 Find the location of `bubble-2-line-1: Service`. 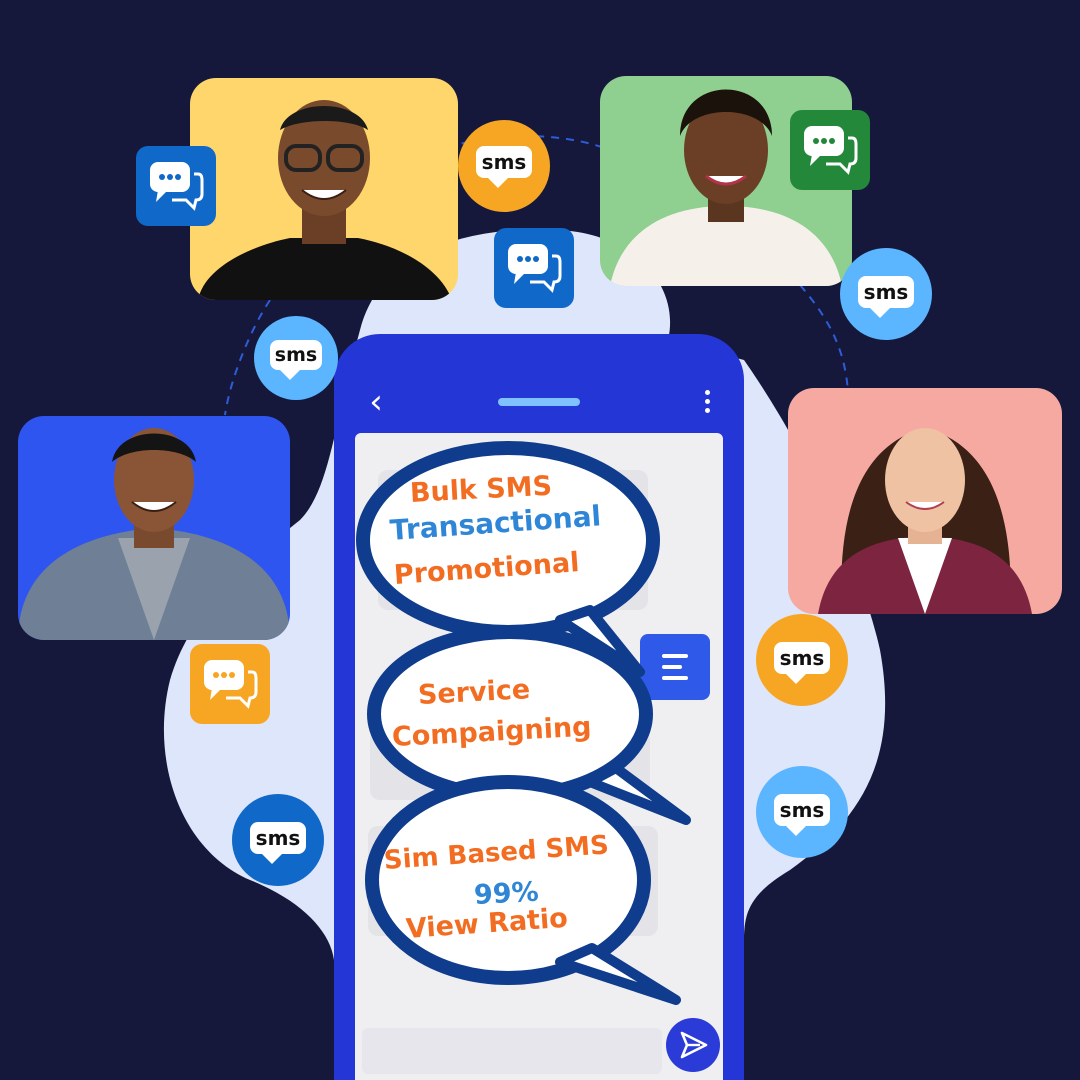

bubble-2-line-1: Service is located at coordinates (474, 692).